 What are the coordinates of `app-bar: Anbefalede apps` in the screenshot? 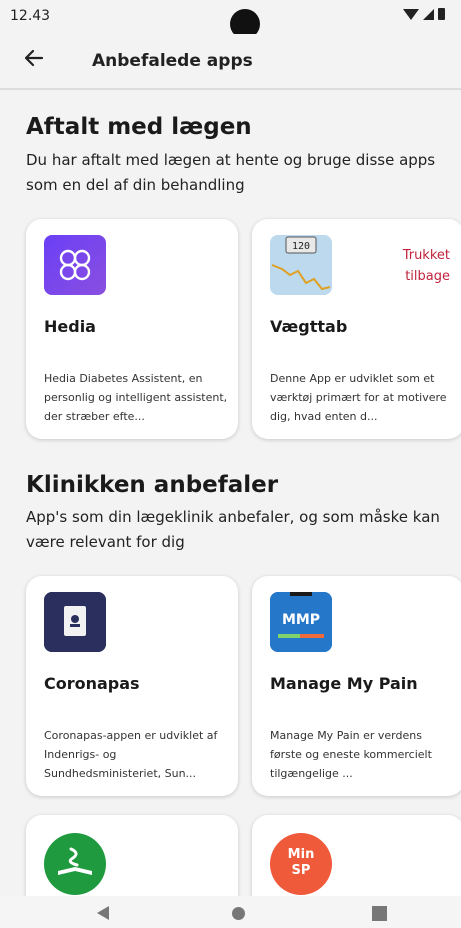 It's located at (230, 62).